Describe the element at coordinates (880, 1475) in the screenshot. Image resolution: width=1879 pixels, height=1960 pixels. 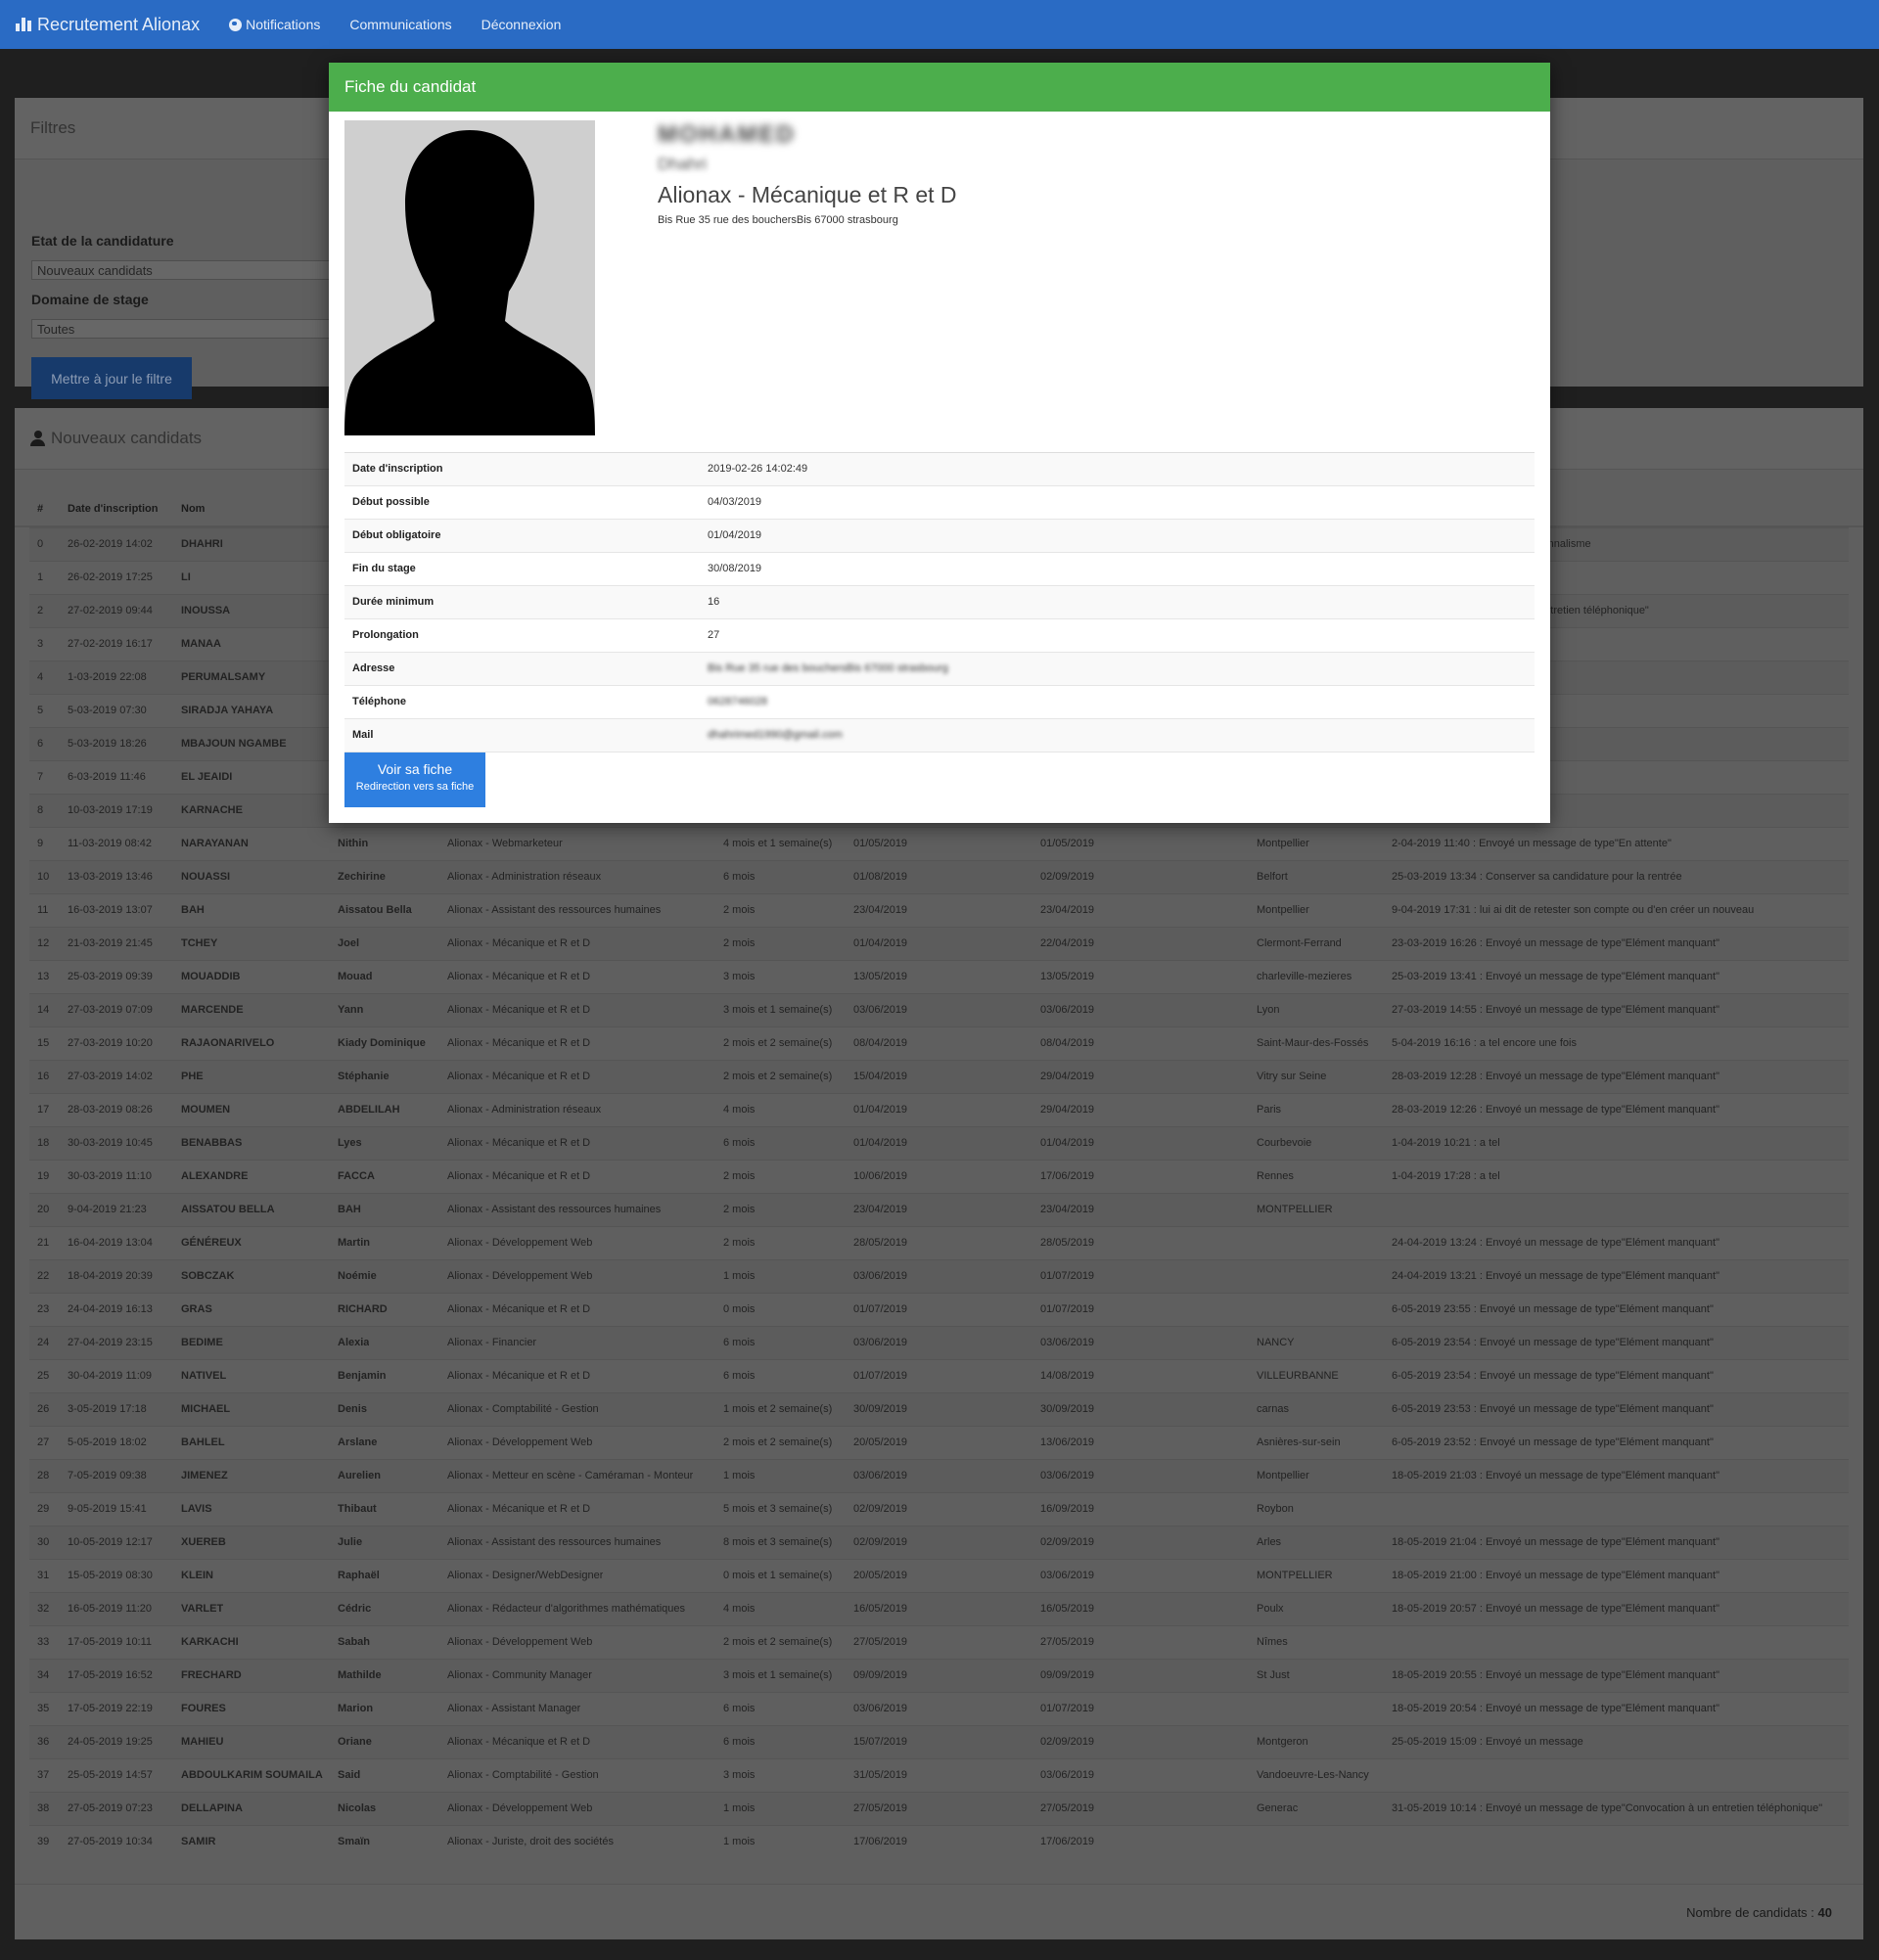
I see `cell-start: 03/06/2019` at that location.